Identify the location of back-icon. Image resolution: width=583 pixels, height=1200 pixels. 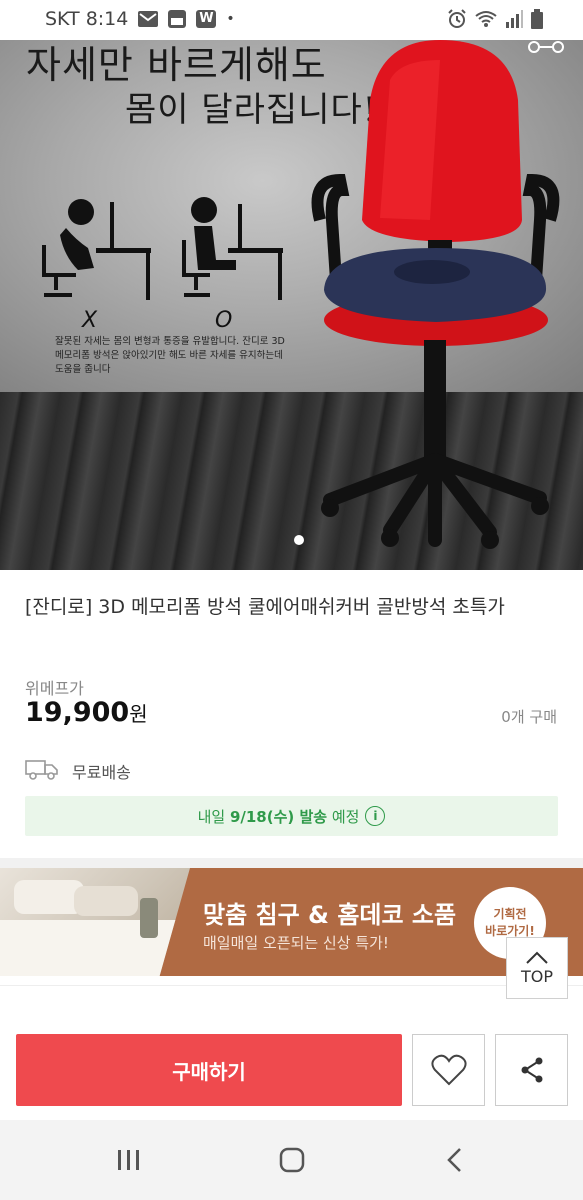
(454, 1160).